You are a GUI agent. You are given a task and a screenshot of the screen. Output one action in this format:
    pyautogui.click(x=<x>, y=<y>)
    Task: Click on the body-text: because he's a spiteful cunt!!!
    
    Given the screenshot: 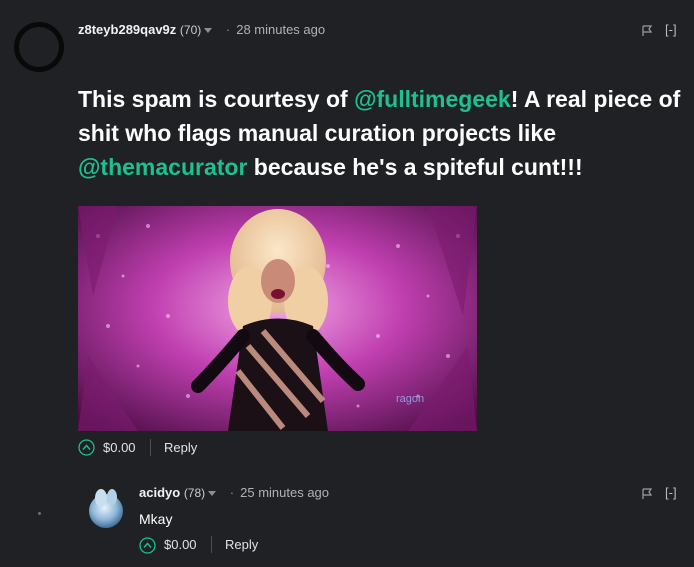 What is the action you would take?
    pyautogui.click(x=415, y=167)
    